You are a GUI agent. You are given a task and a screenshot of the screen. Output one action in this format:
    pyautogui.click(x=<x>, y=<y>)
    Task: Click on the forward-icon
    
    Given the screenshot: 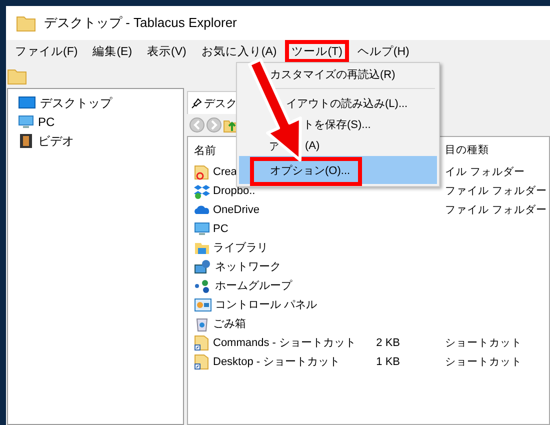 What is the action you would take?
    pyautogui.click(x=214, y=125)
    